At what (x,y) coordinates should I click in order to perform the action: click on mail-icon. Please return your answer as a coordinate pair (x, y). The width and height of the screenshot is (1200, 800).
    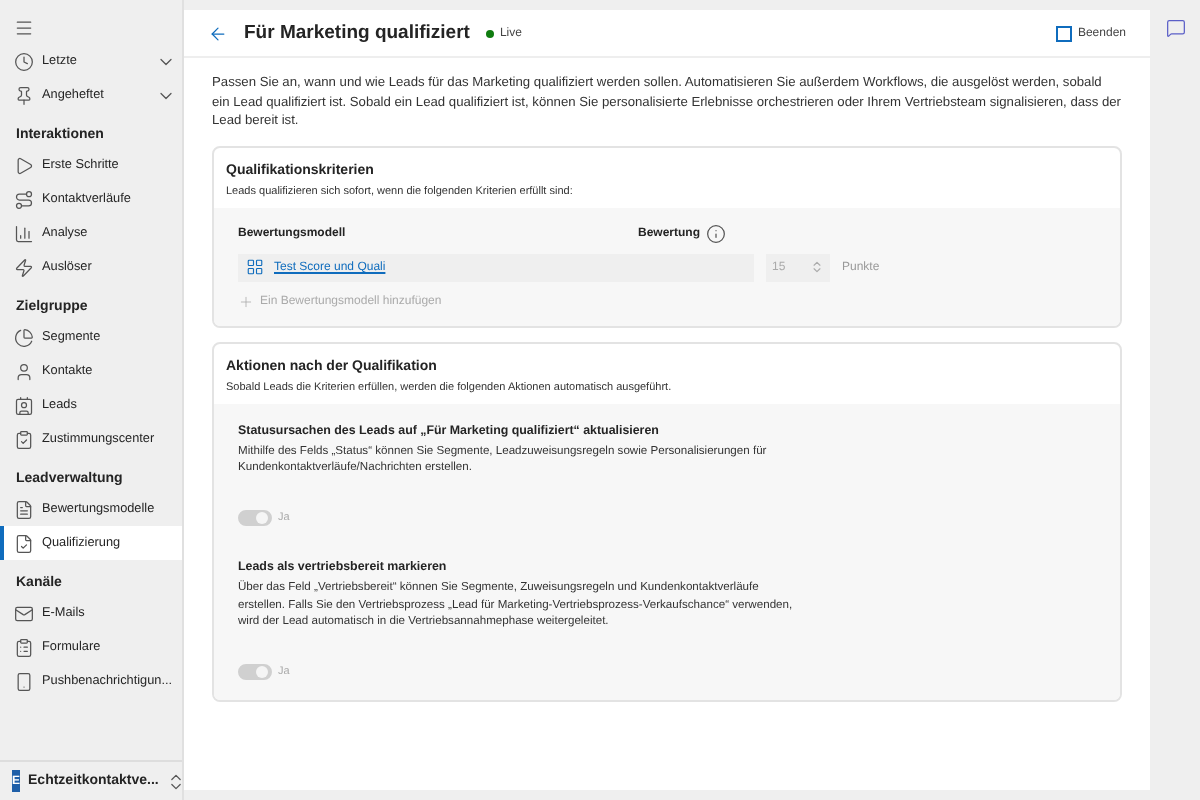
    Looking at the image, I should click on (24, 613).